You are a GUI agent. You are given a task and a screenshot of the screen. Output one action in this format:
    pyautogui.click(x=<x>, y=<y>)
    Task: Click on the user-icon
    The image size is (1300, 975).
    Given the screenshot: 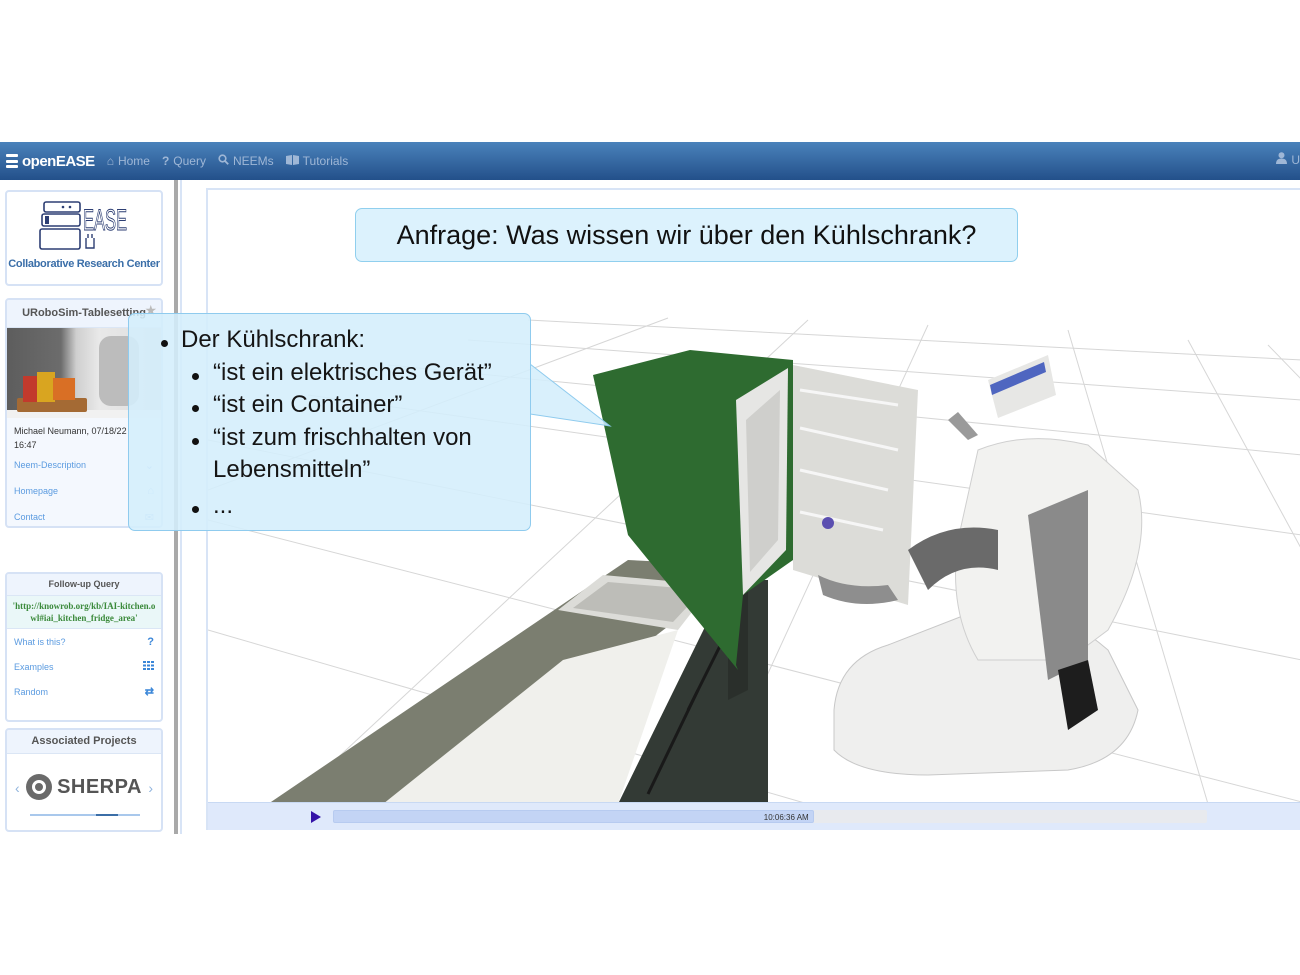 What is the action you would take?
    pyautogui.click(x=1282, y=159)
    